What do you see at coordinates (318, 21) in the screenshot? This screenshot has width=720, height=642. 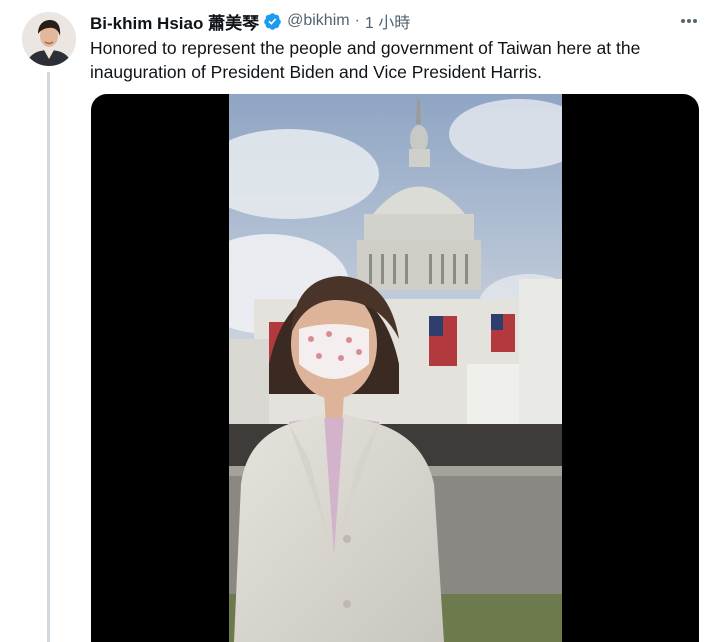 I see `author-handle: @bikhim` at bounding box center [318, 21].